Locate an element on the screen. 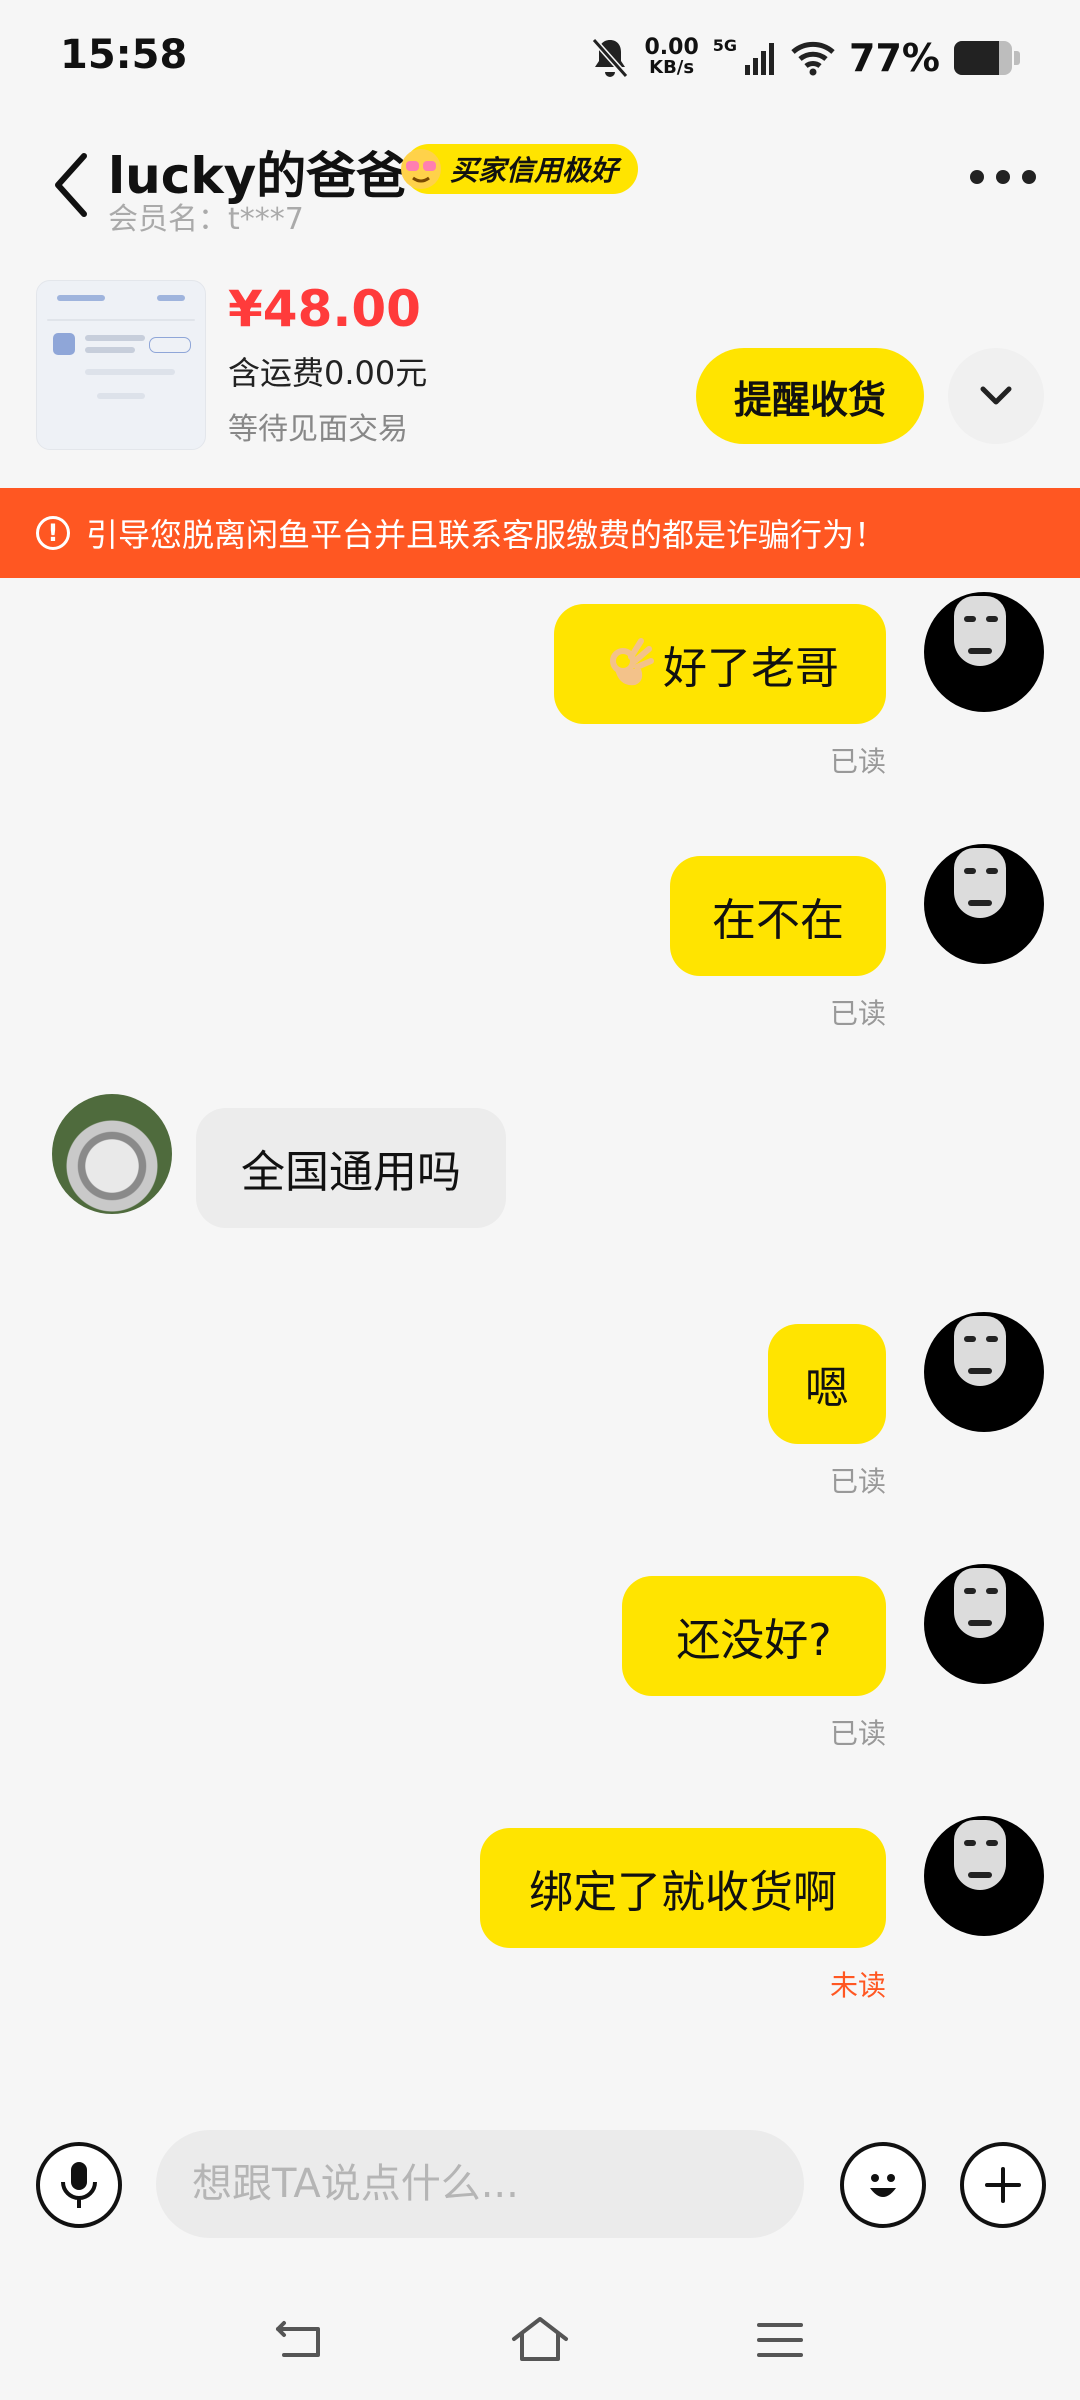  chat-header: lucky的爸爸 买家信用极好 会员名：t***7 is located at coordinates (540, 180).